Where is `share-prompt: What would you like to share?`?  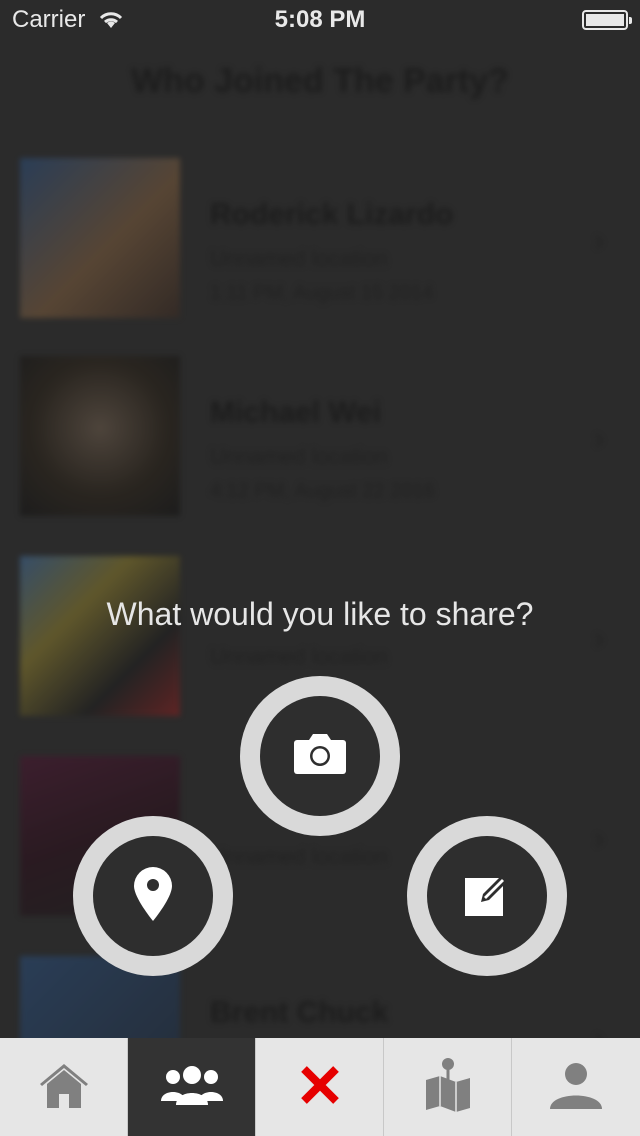 share-prompt: What would you like to share? is located at coordinates (320, 614).